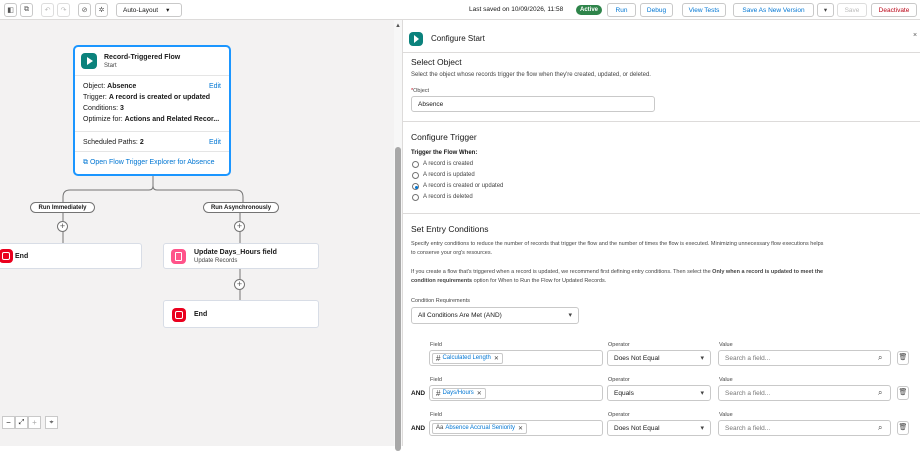  What do you see at coordinates (773, 10) in the screenshot?
I see `save-as-new-version-button: Save As New Version` at bounding box center [773, 10].